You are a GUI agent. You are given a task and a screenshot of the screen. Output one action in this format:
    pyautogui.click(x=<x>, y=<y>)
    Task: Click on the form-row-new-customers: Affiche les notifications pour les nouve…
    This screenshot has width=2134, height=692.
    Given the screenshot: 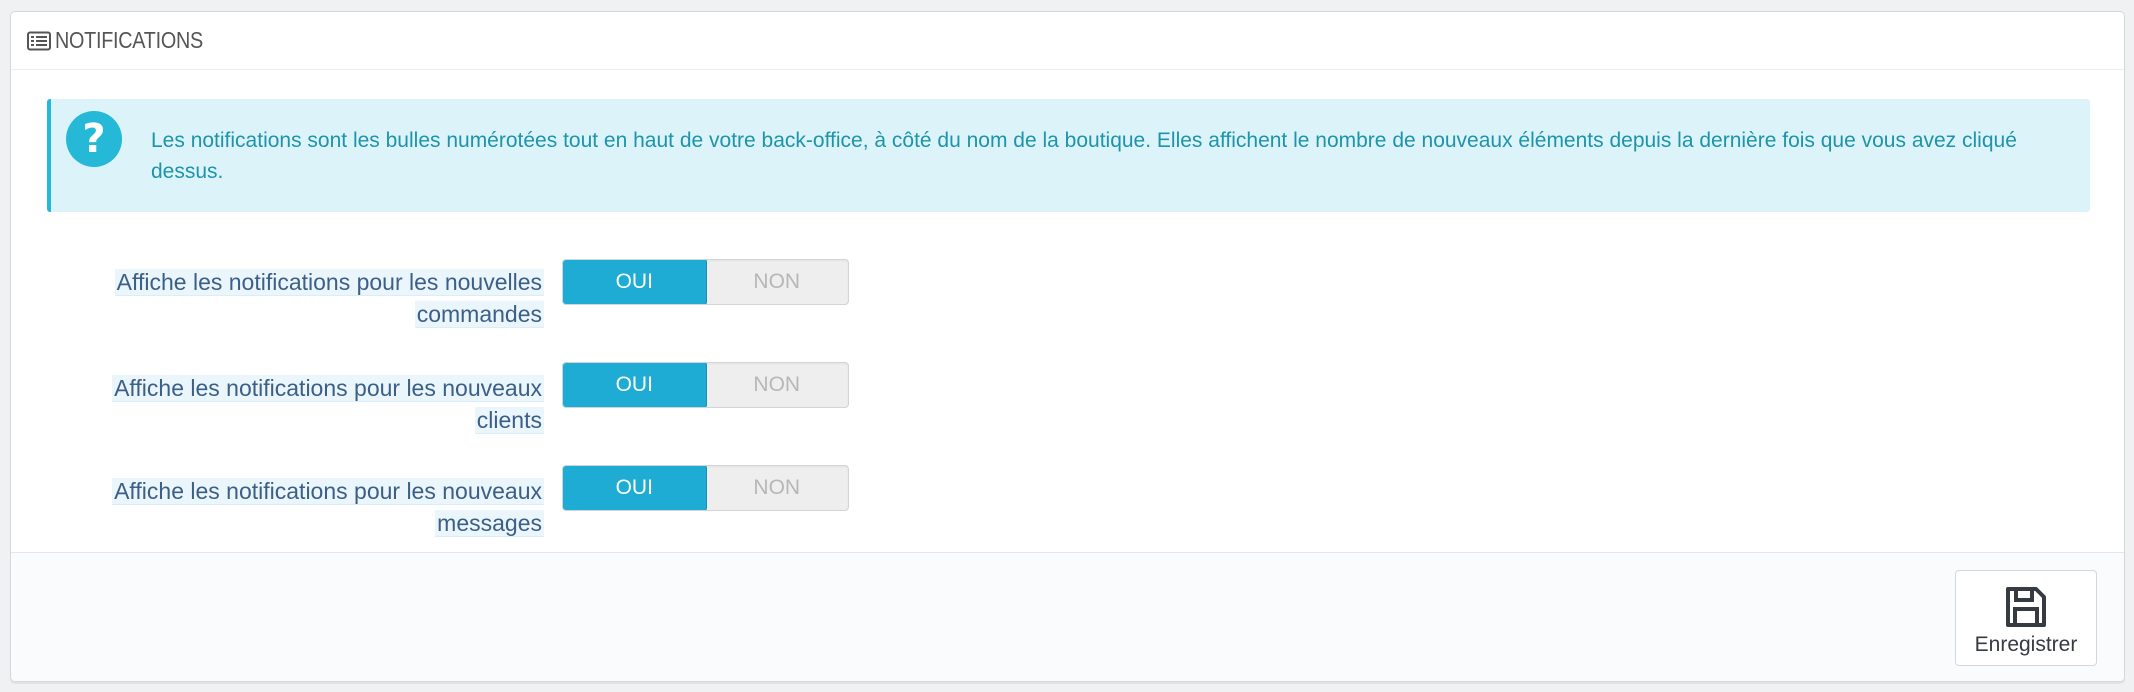 What is the action you would take?
    pyautogui.click(x=1067, y=393)
    